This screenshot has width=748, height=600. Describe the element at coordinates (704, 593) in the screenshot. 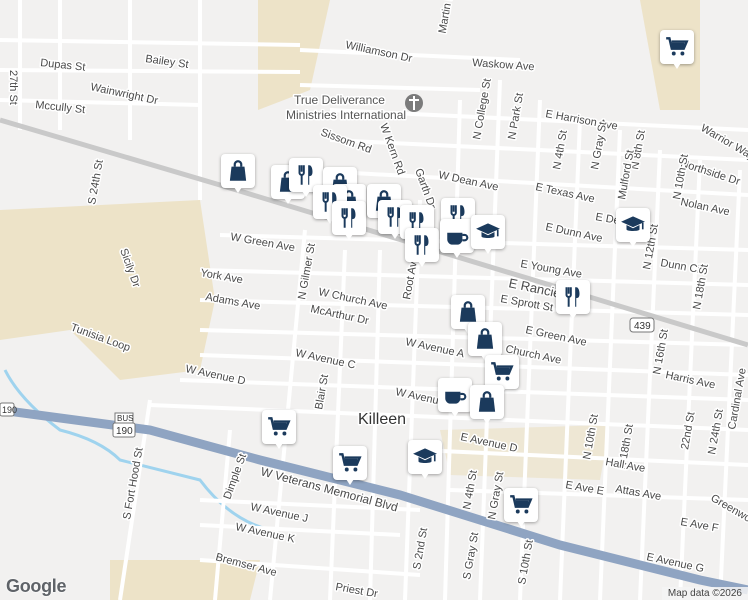

I see `map-attribution: Map data ©2026` at that location.